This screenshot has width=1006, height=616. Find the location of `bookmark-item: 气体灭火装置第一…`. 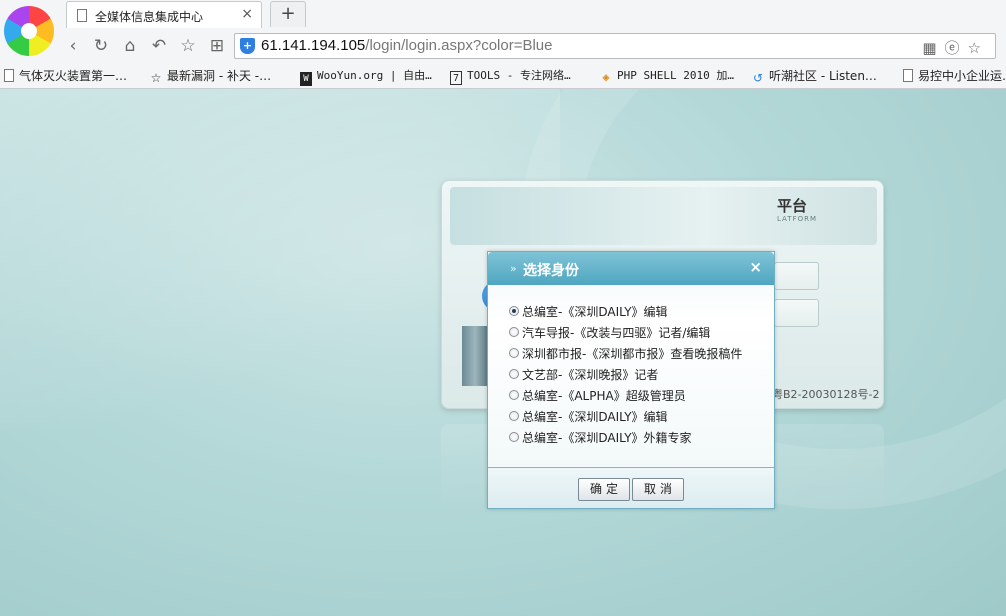

bookmark-item: 气体灭火装置第一… is located at coordinates (65, 75).